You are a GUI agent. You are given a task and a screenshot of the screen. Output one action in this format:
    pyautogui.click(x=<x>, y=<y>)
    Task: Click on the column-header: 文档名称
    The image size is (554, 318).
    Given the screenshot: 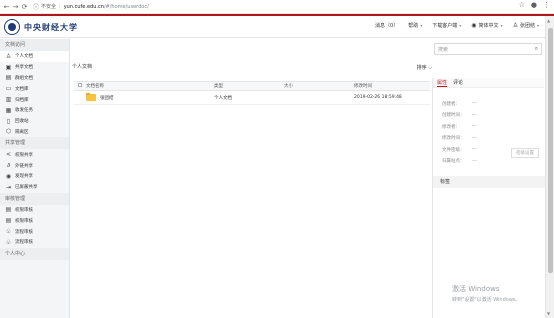 What is the action you would take?
    pyautogui.click(x=150, y=86)
    